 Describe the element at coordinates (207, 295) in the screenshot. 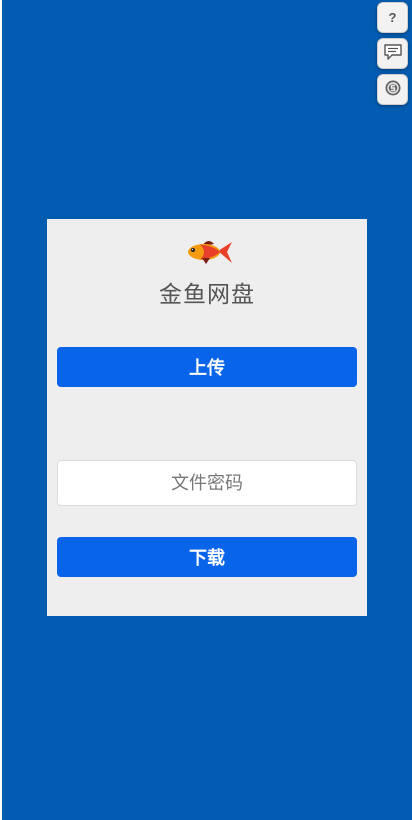

I see `page-title: 金鱼网盘` at that location.